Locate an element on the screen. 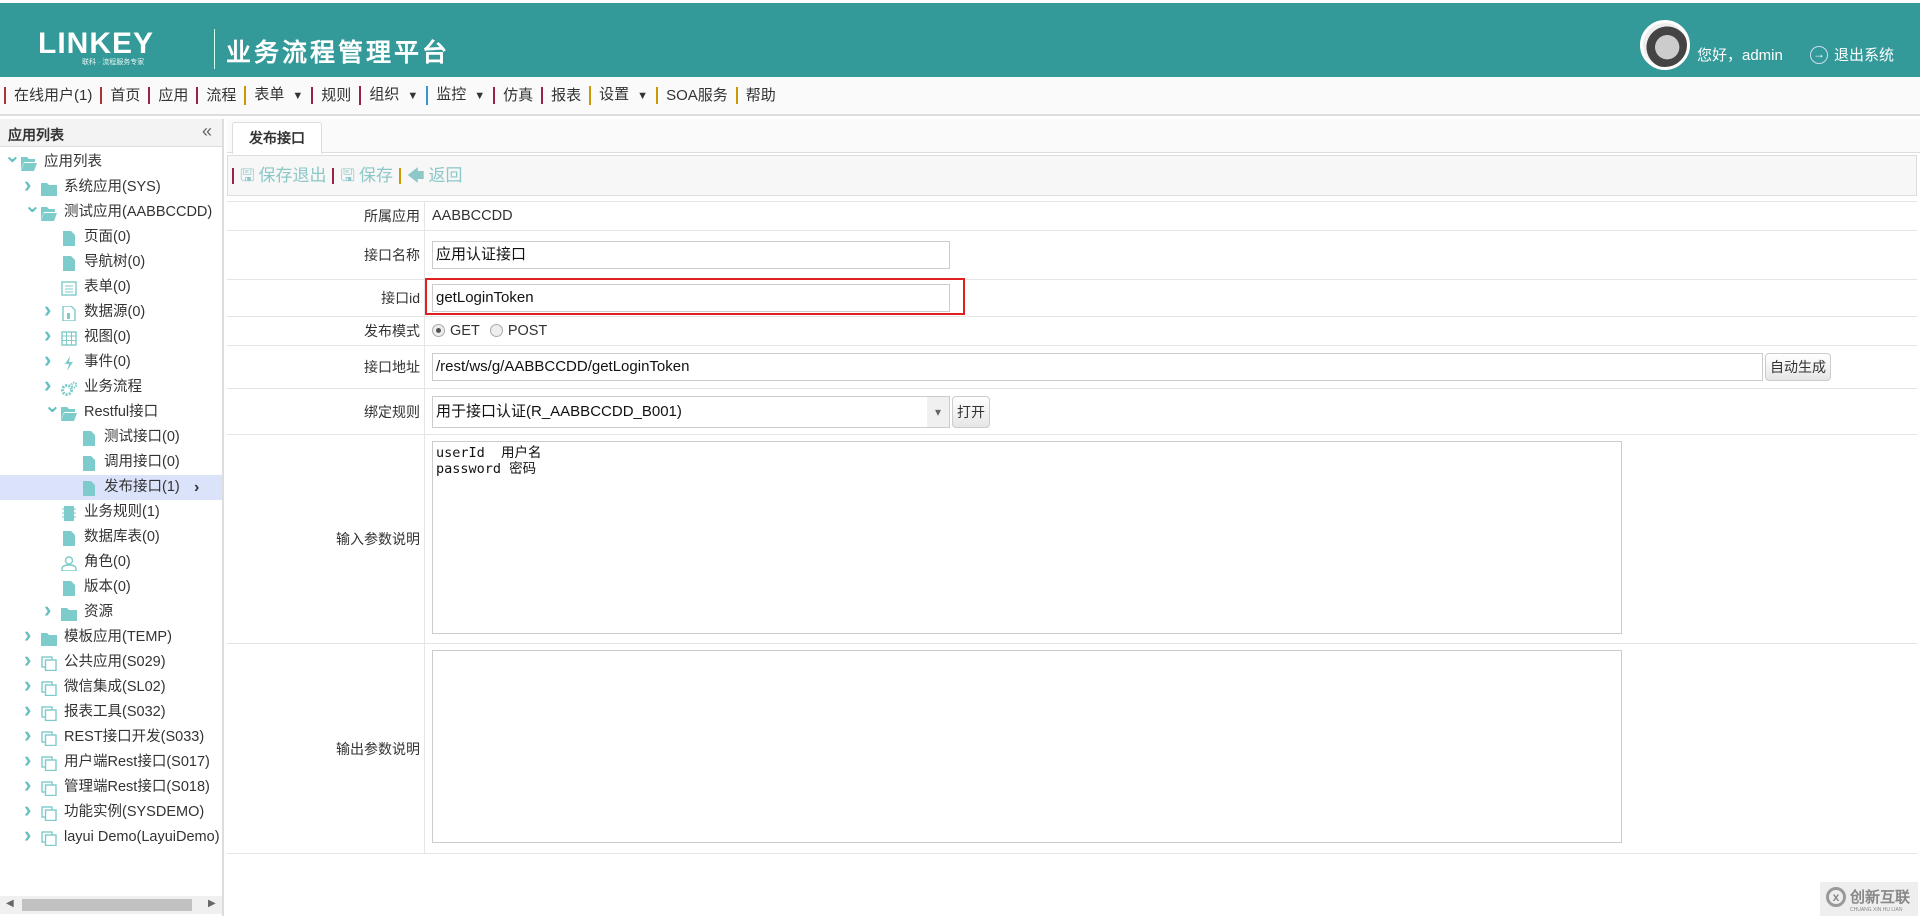 The height and width of the screenshot is (916, 1920). nav-item: 设置 ▼ is located at coordinates (622, 95).